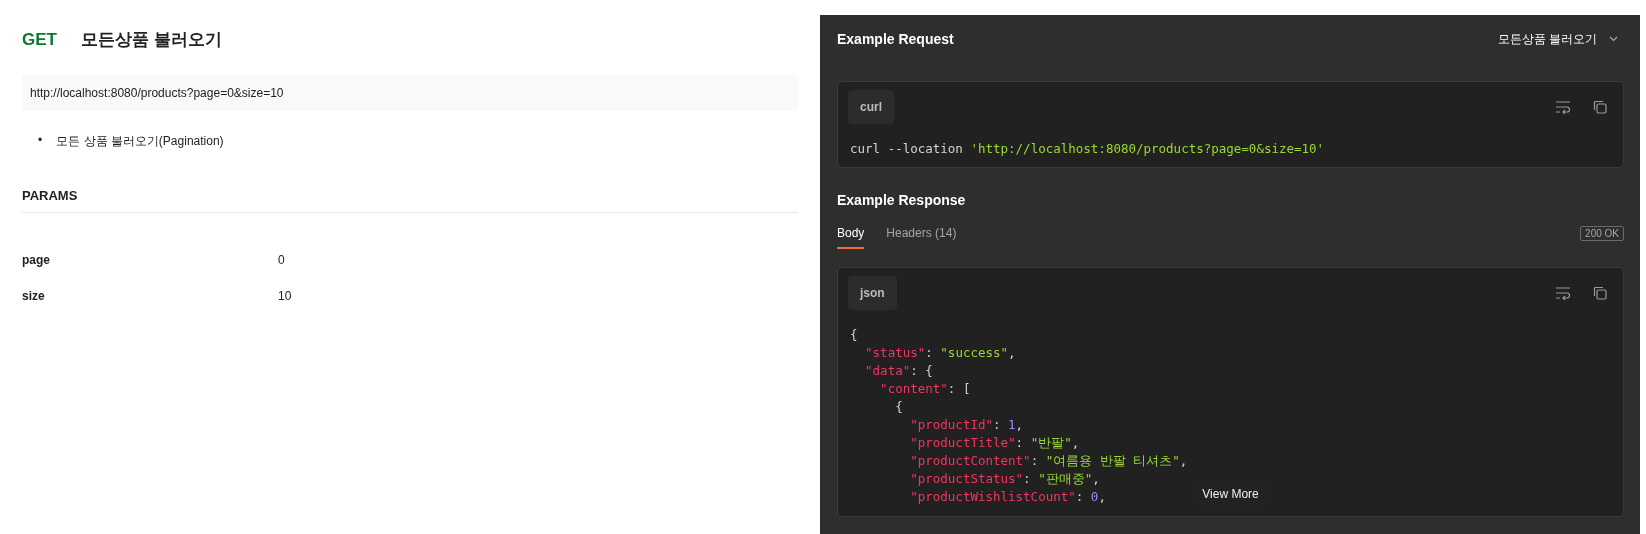 The width and height of the screenshot is (1646, 534). What do you see at coordinates (150, 296) in the screenshot?
I see `param-key: size` at bounding box center [150, 296].